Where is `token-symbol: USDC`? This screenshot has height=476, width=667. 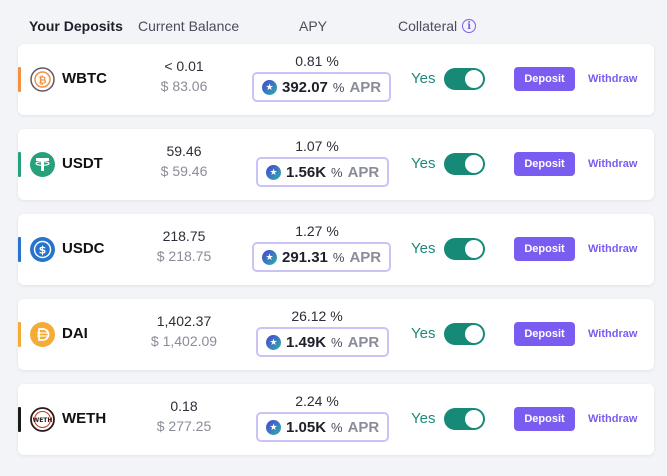 token-symbol: USDC is located at coordinates (83, 248).